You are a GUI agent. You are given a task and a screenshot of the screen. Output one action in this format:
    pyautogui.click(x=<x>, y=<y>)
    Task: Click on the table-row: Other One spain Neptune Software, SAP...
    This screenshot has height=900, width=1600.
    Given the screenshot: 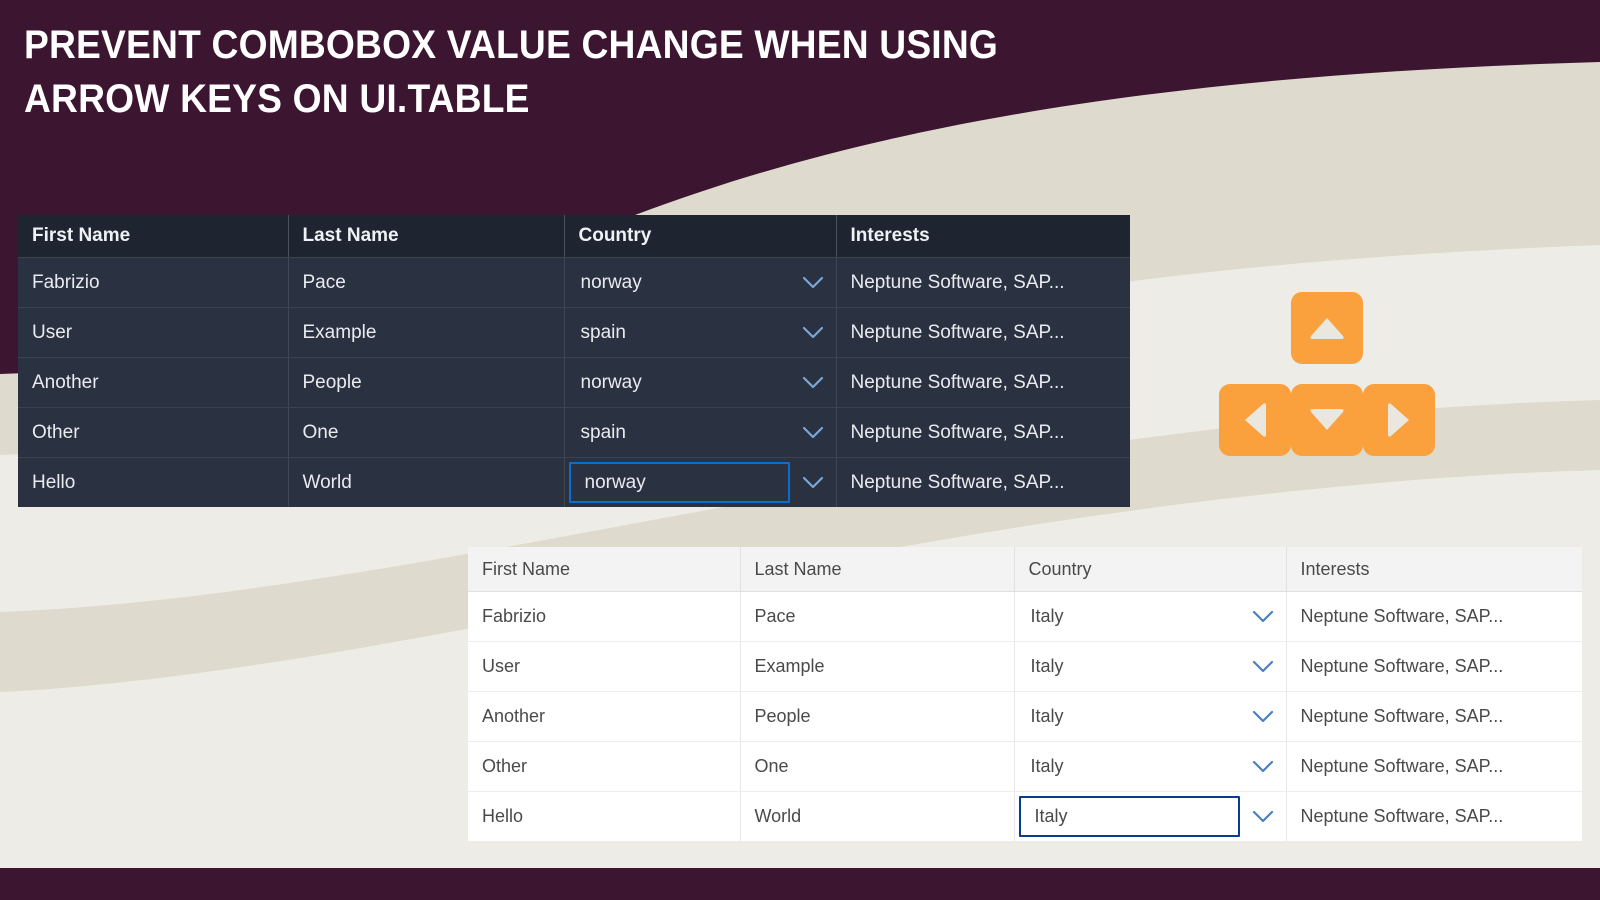 What is the action you would take?
    pyautogui.click(x=574, y=432)
    